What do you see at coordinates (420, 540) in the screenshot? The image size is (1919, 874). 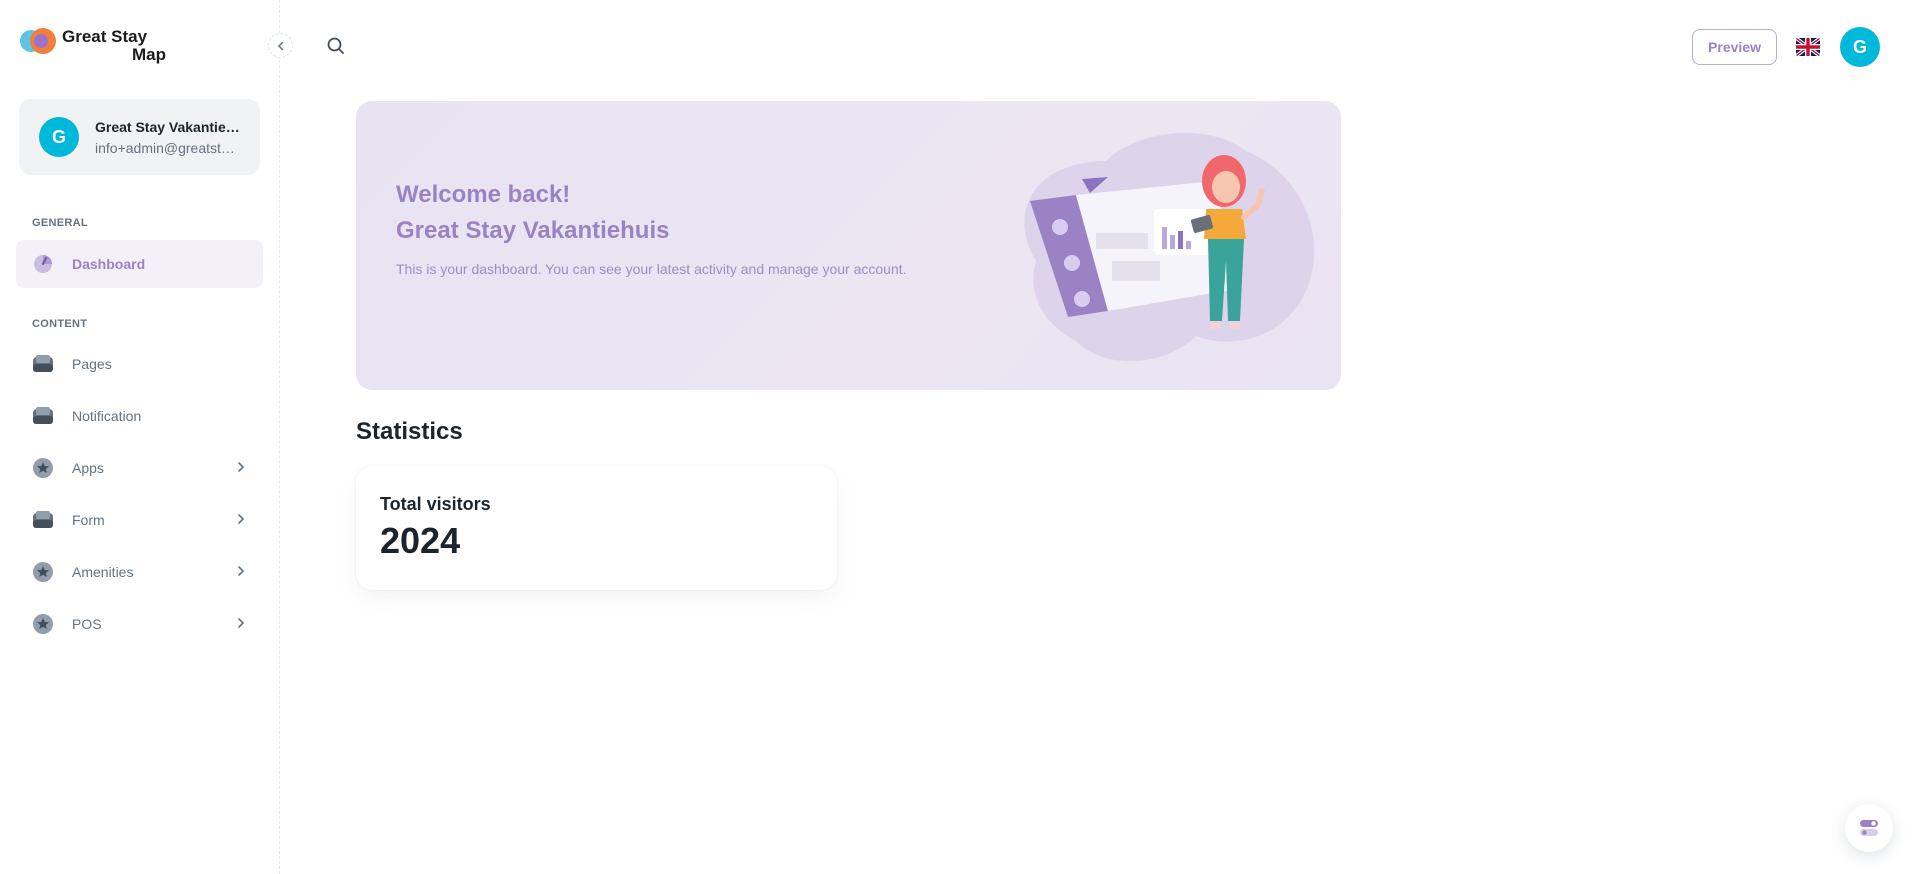 I see `stat-value: 2024` at bounding box center [420, 540].